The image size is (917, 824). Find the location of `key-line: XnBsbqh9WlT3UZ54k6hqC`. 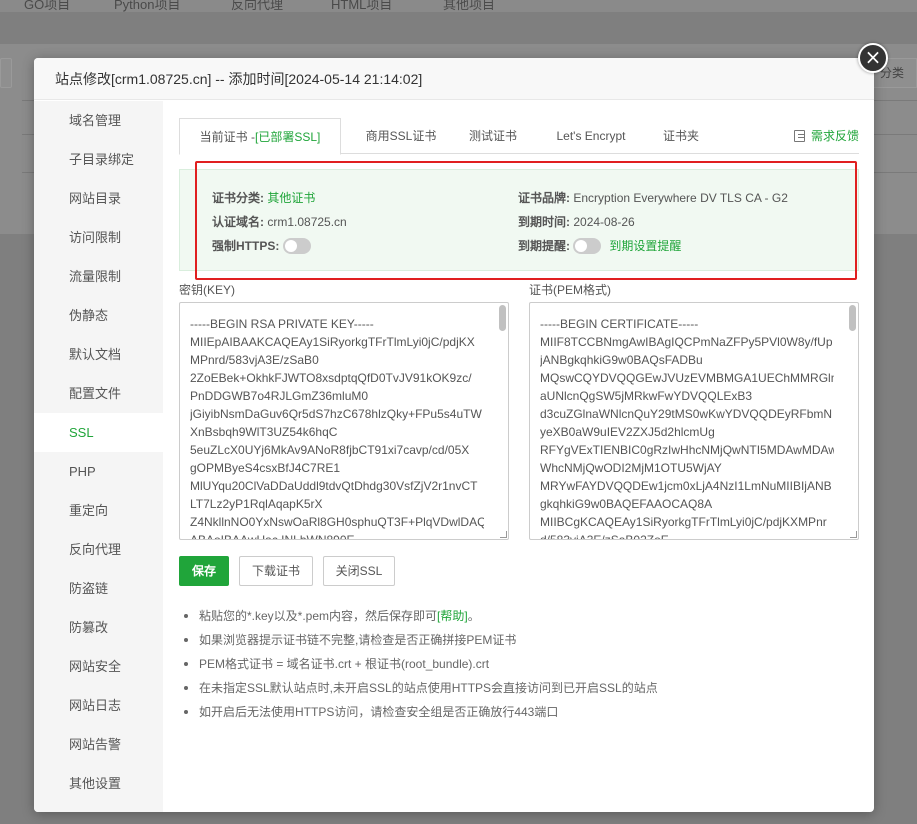

key-line: XnBsbqh9WlT3UZ54k6hqC is located at coordinates (264, 432).